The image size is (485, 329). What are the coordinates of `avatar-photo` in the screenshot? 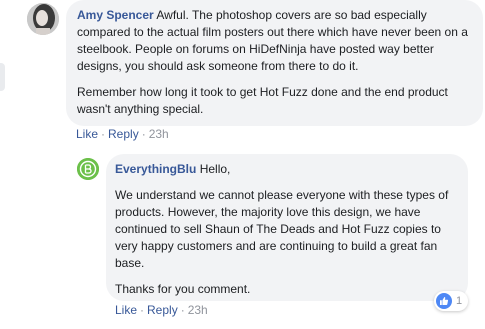 It's located at (43, 19).